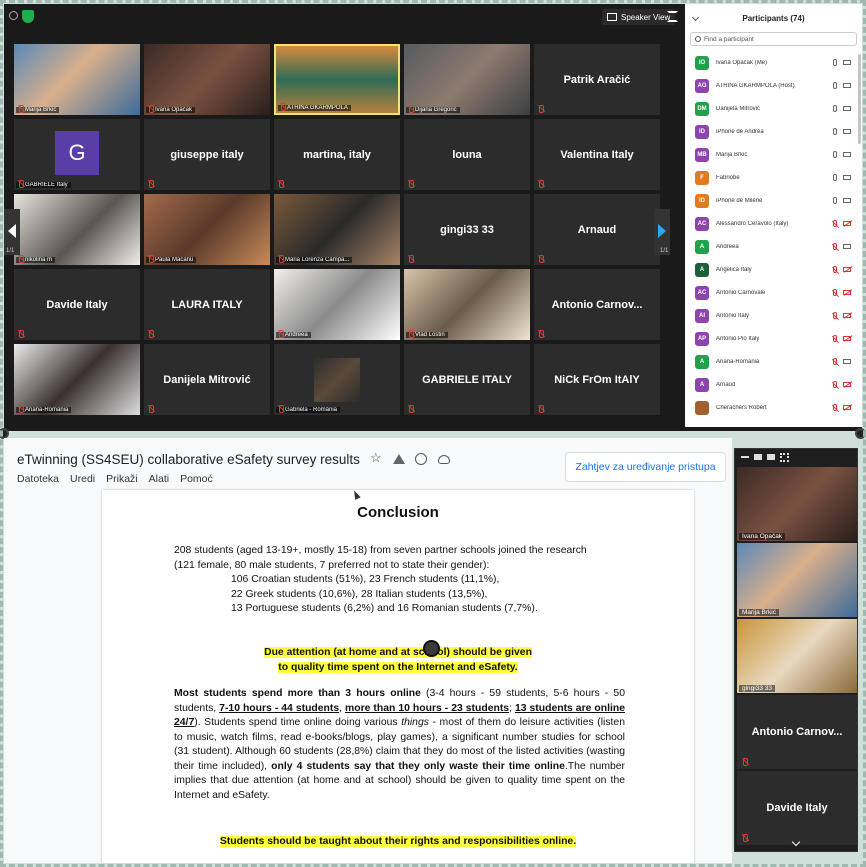 The width and height of the screenshot is (866, 867). What do you see at coordinates (773, 62) in the screenshot?
I see `participant-row: IO Ivana Opačak (Me)` at bounding box center [773, 62].